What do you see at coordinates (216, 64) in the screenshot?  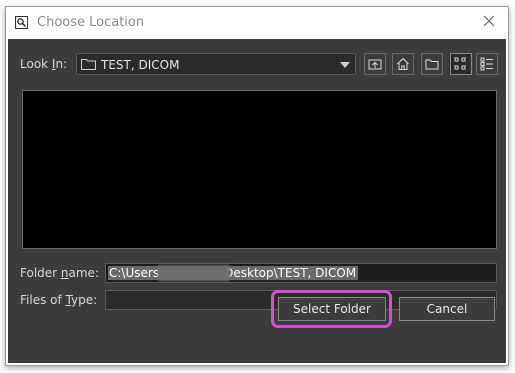 I see `look-in-dropdown: TEST, DICOM` at bounding box center [216, 64].